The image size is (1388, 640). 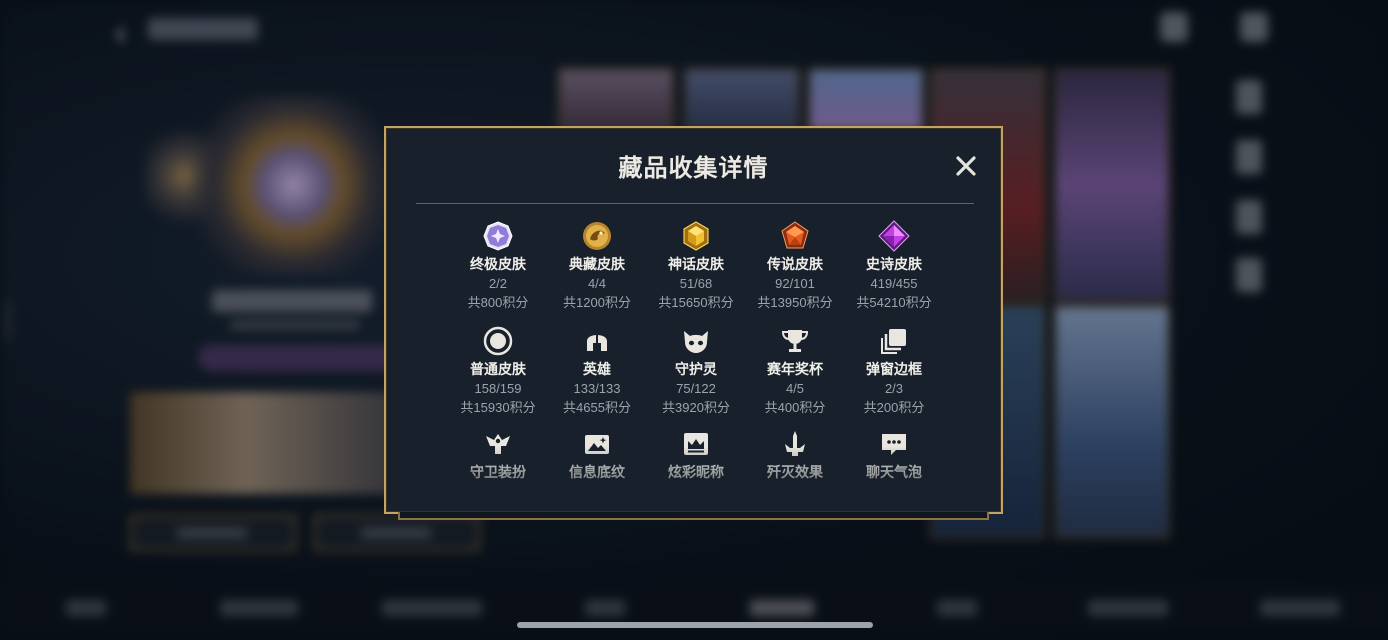 I want to click on item-points: 共54210积分, so click(x=894, y=302).